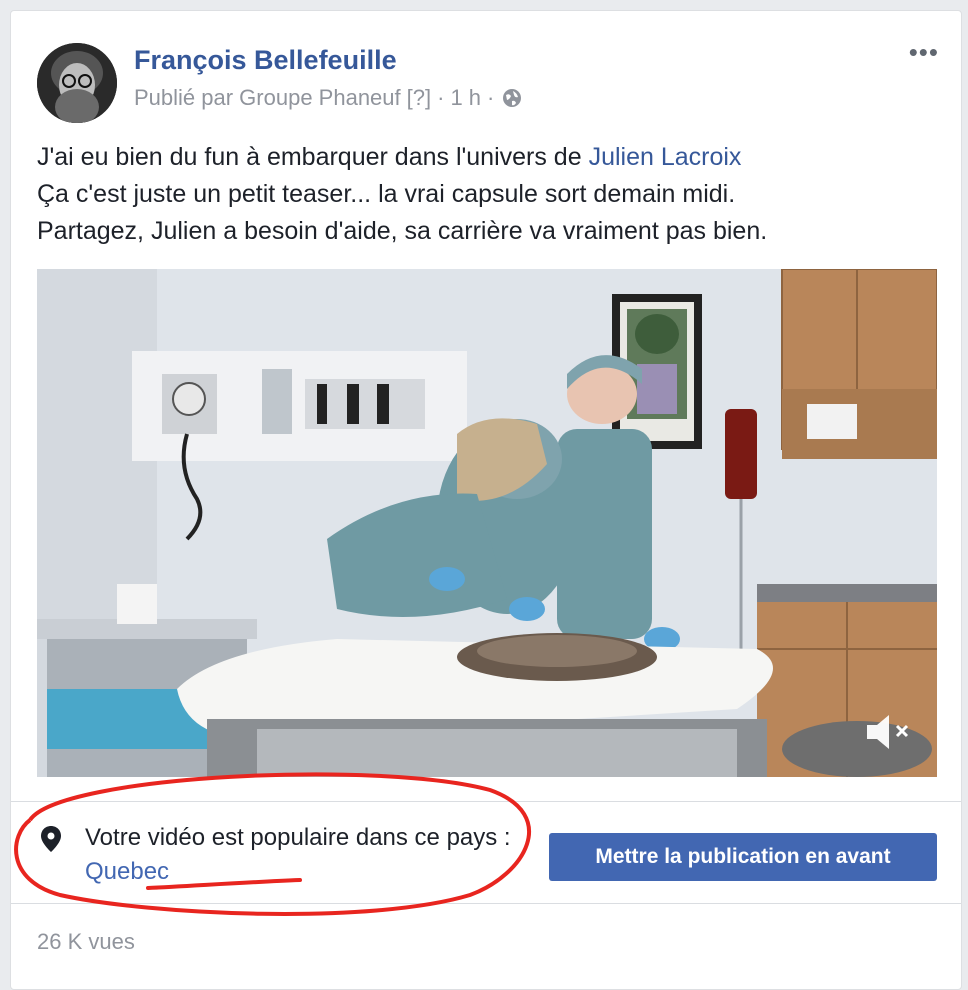 Image resolution: width=968 pixels, height=990 pixels. What do you see at coordinates (127, 871) in the screenshot?
I see `insight-country-link: Quebec` at bounding box center [127, 871].